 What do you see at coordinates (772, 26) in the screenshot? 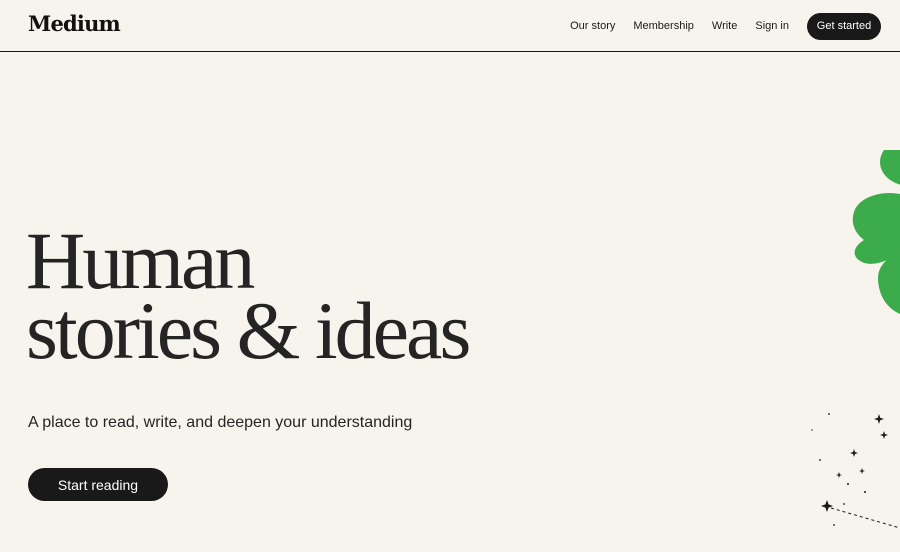
I see `nav-sign-in: Sign in` at bounding box center [772, 26].